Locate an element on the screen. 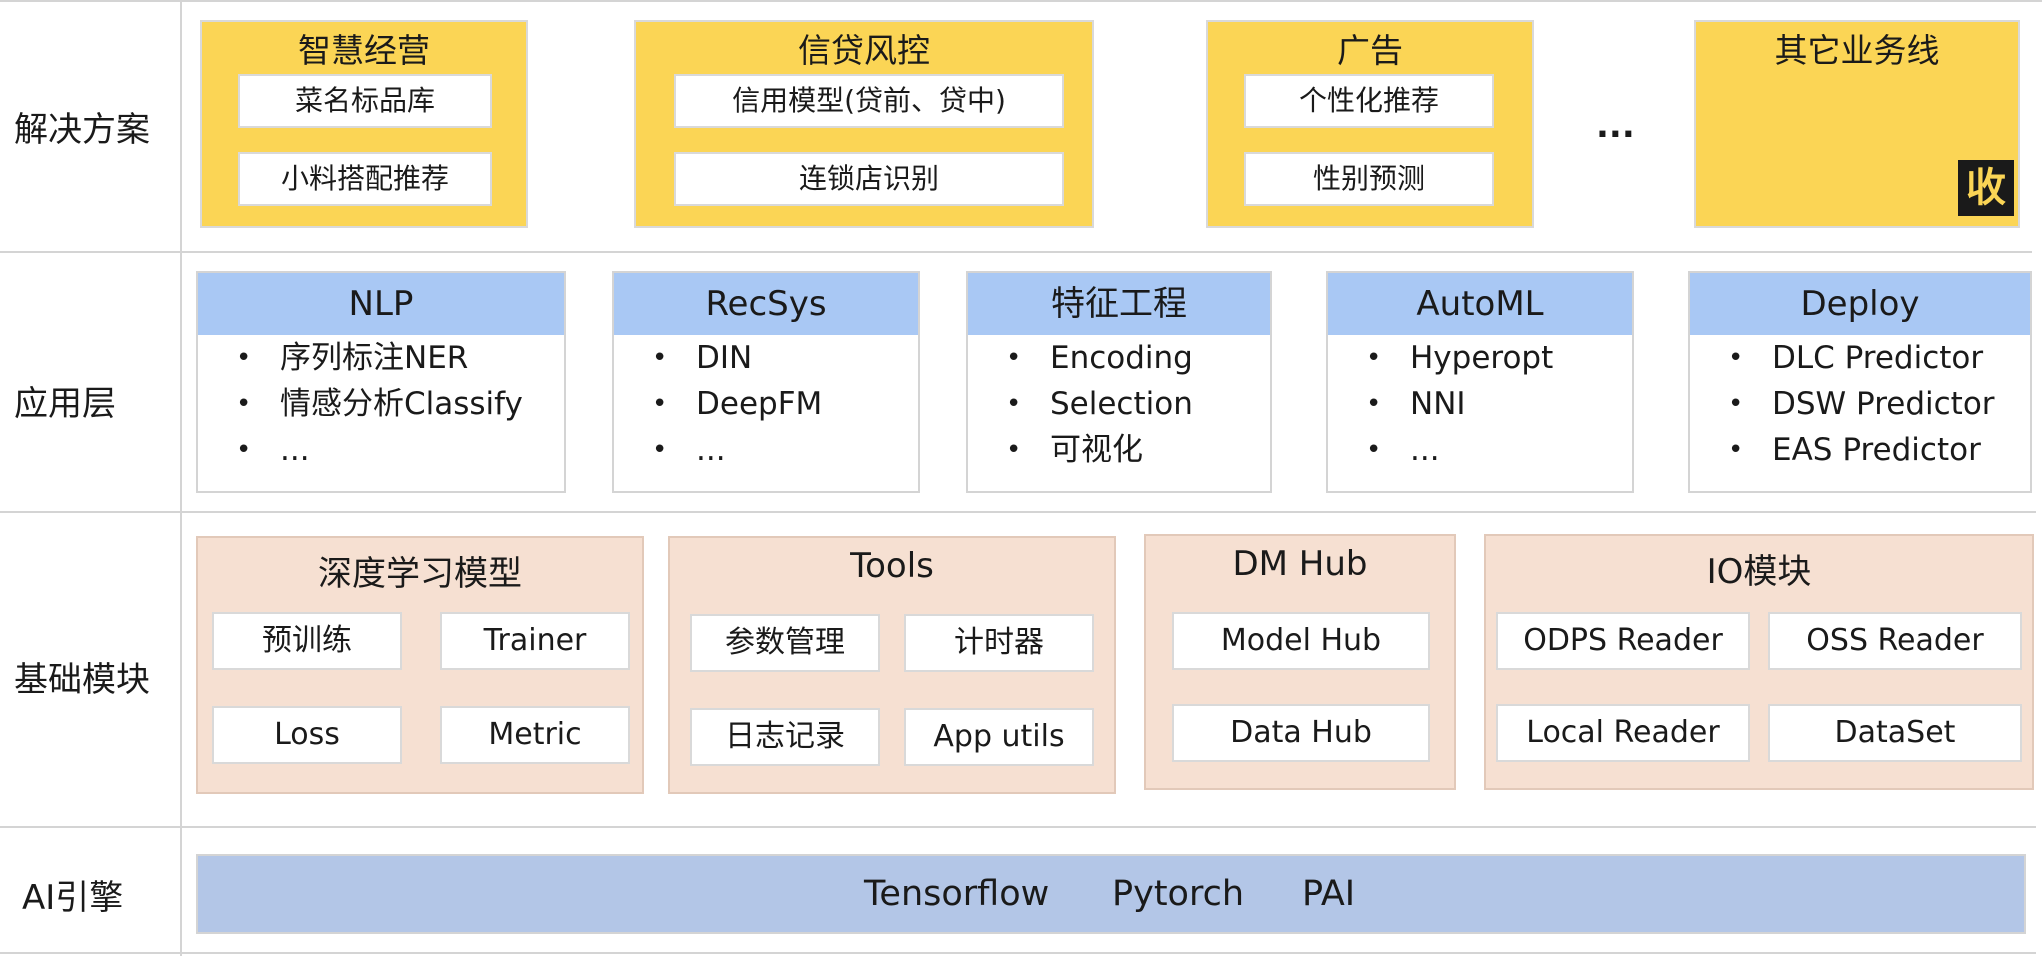 Image resolution: width=2042 pixels, height=956 pixels. solution-ads: 广告 个性化推荐 性别预测 is located at coordinates (1370, 124).